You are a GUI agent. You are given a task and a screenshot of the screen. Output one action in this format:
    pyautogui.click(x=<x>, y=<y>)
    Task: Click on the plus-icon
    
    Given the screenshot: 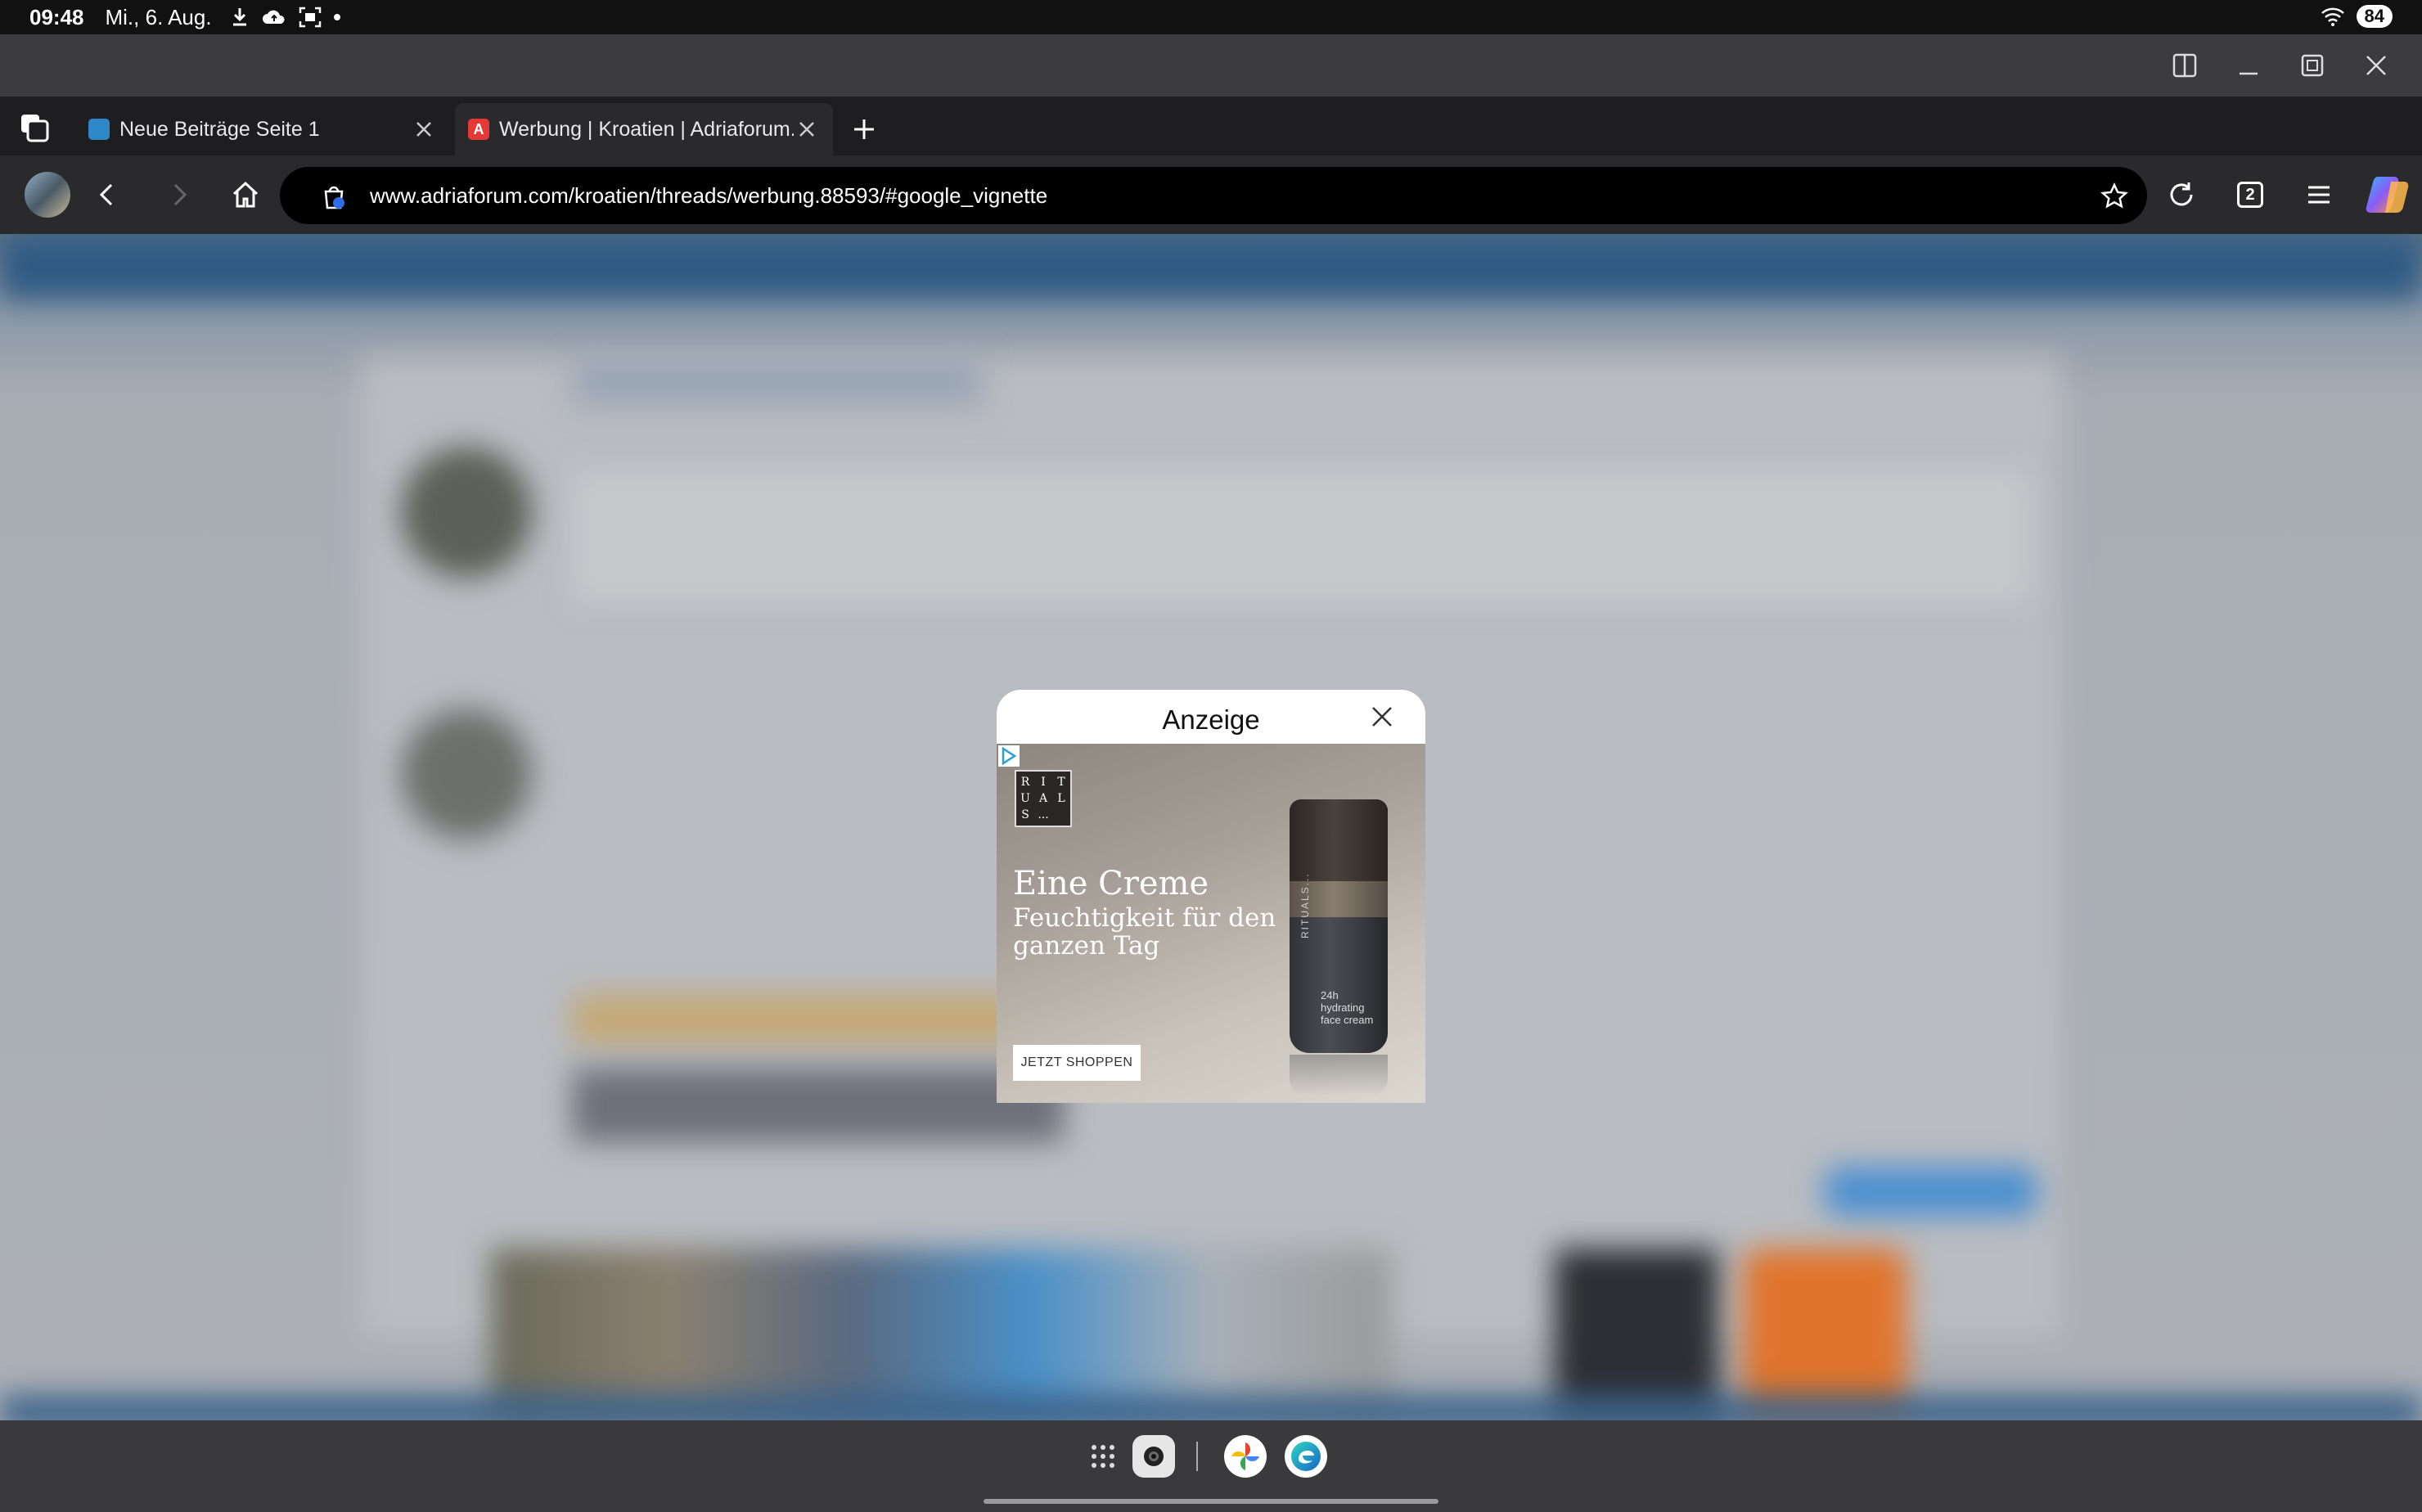 What is the action you would take?
    pyautogui.click(x=864, y=129)
    